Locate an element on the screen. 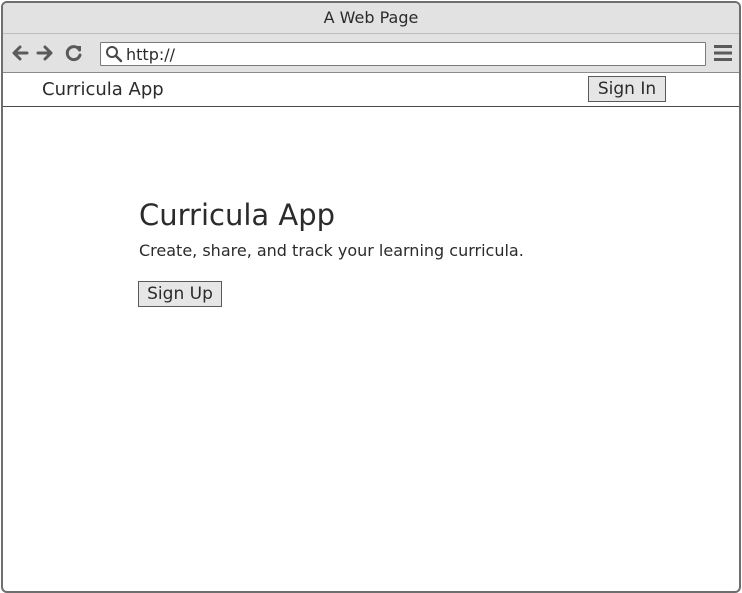 The image size is (742, 593). reload-icon is located at coordinates (74, 53).